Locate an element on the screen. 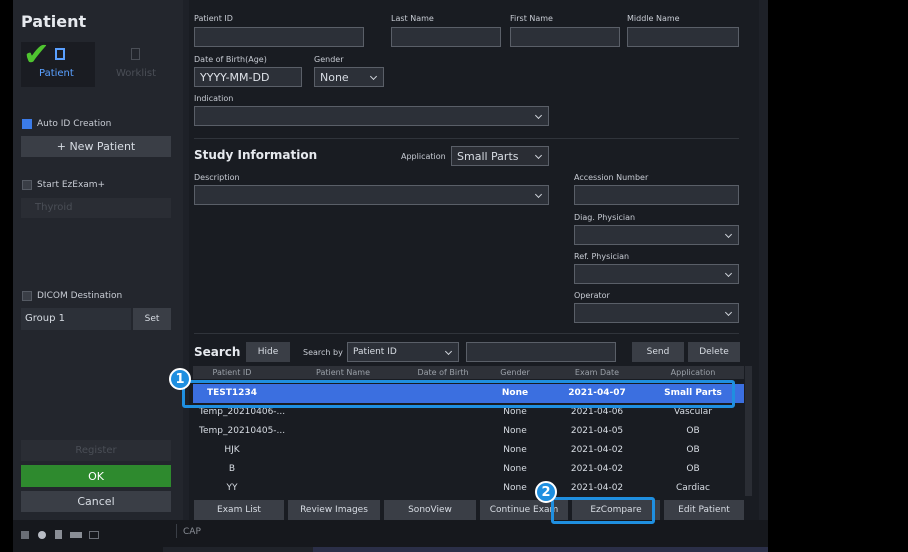 The image size is (908, 552). review-images-button: Review Images is located at coordinates (334, 510).